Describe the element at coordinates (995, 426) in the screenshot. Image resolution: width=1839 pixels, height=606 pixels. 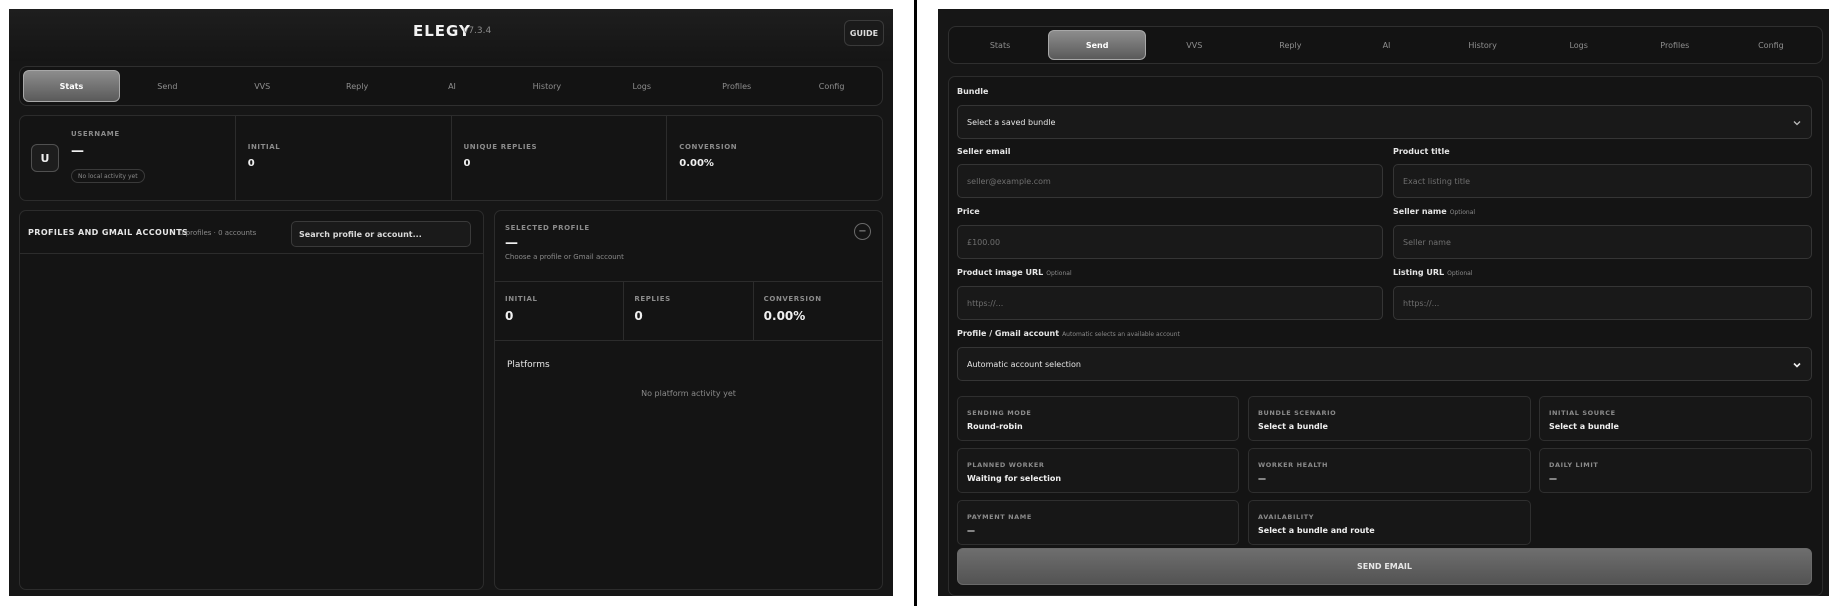
I see `info-value: Round-robin` at that location.